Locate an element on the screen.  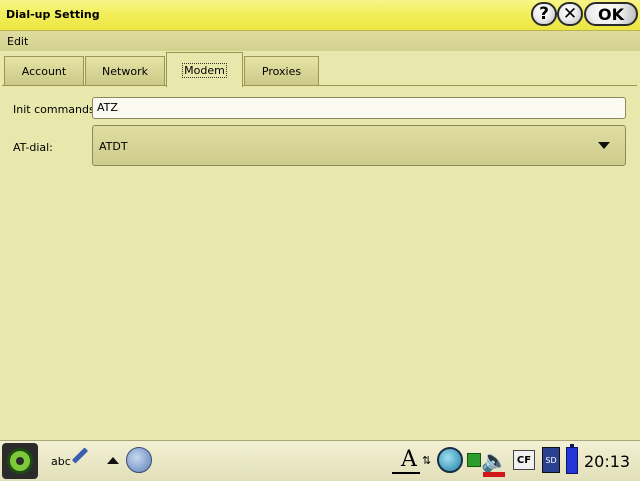
tab-network: Network is located at coordinates (125, 70).